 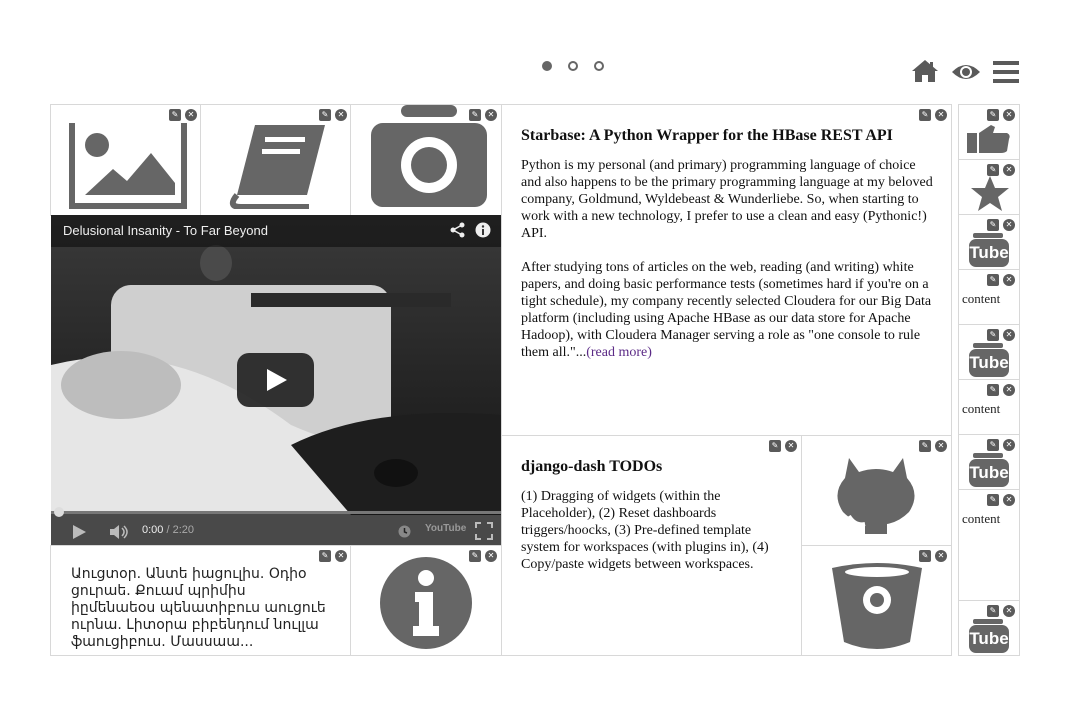 What do you see at coordinates (165, 230) in the screenshot?
I see `video-title: Delusional Insanity - To Far Beyond` at bounding box center [165, 230].